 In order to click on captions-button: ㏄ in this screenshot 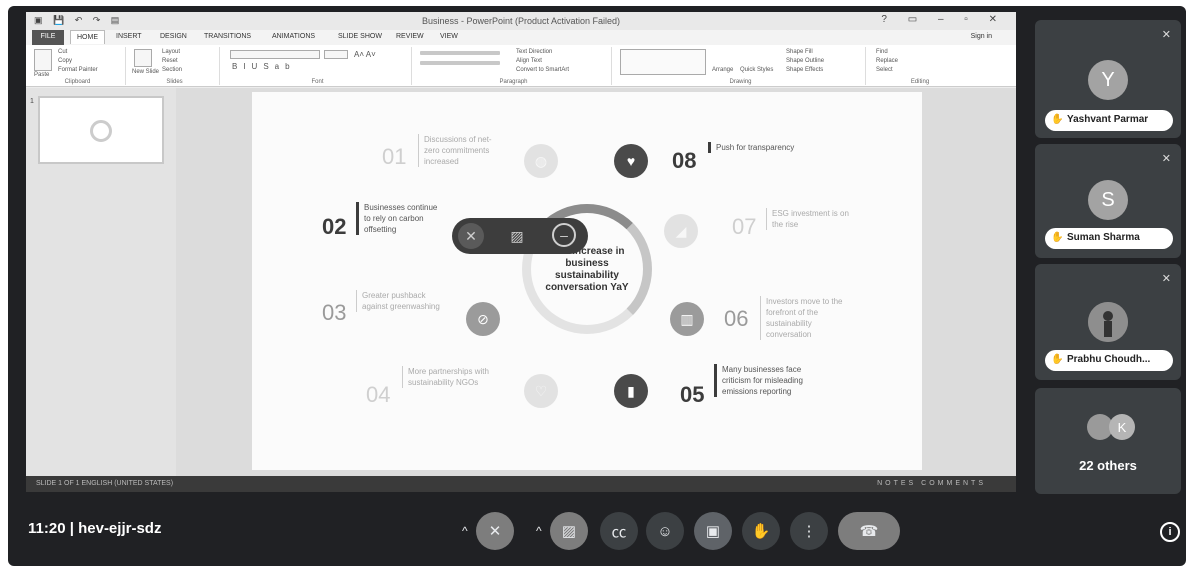, I will do `click(619, 531)`.